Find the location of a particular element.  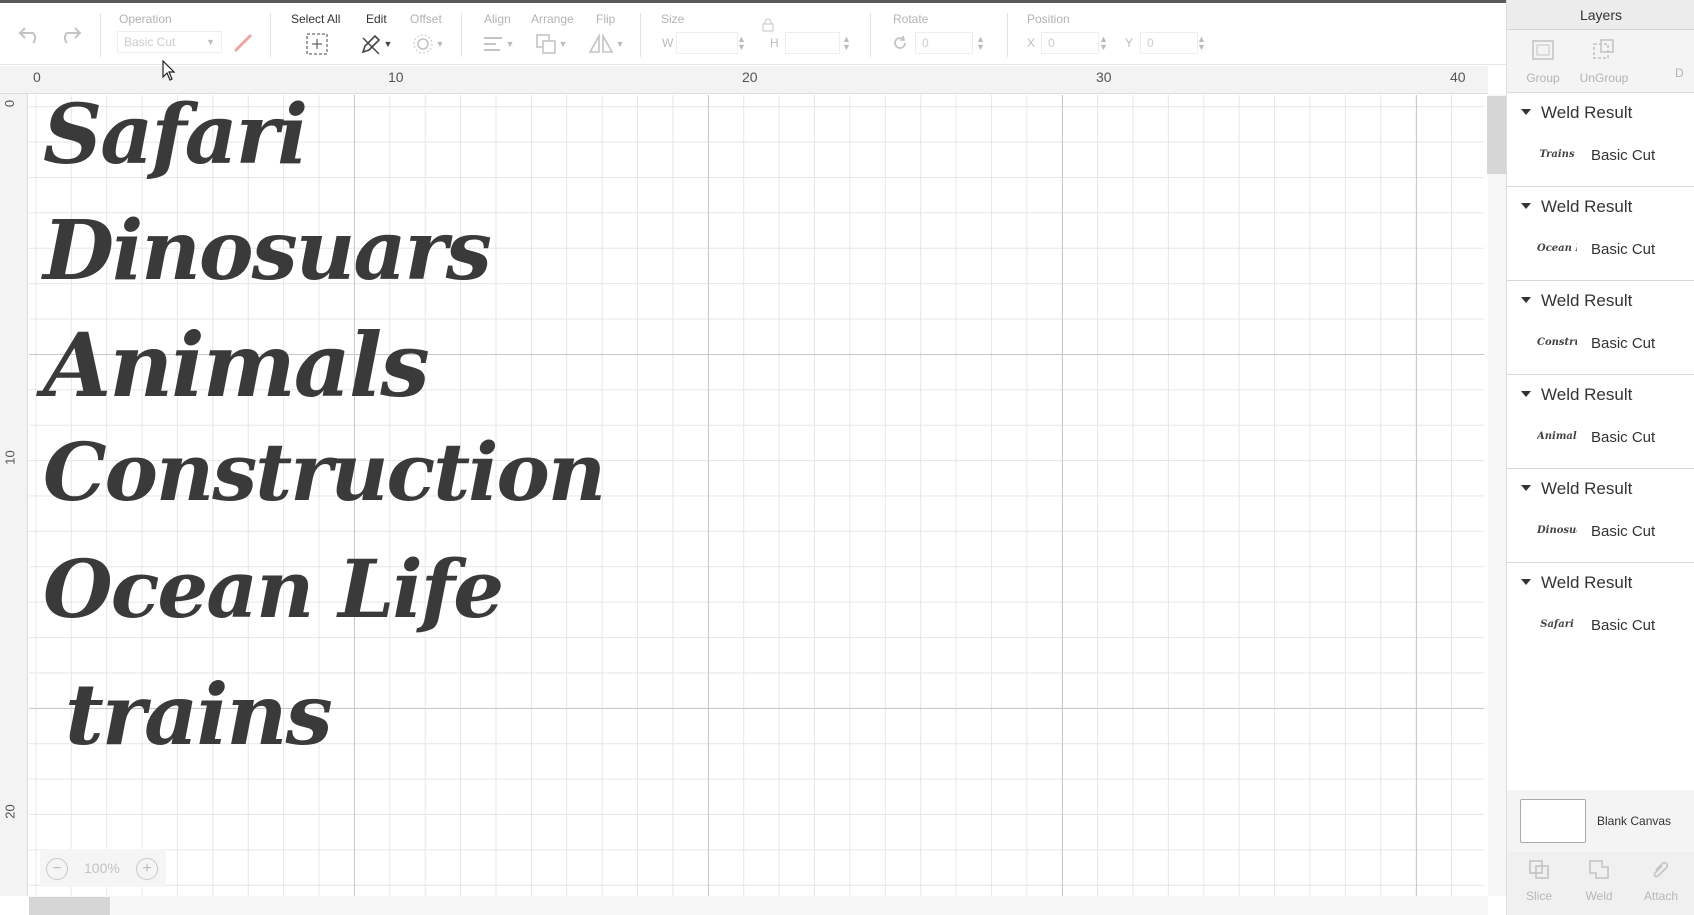

layer-group: Weld Result Dinosuars Basic Cut is located at coordinates (1600, 516).